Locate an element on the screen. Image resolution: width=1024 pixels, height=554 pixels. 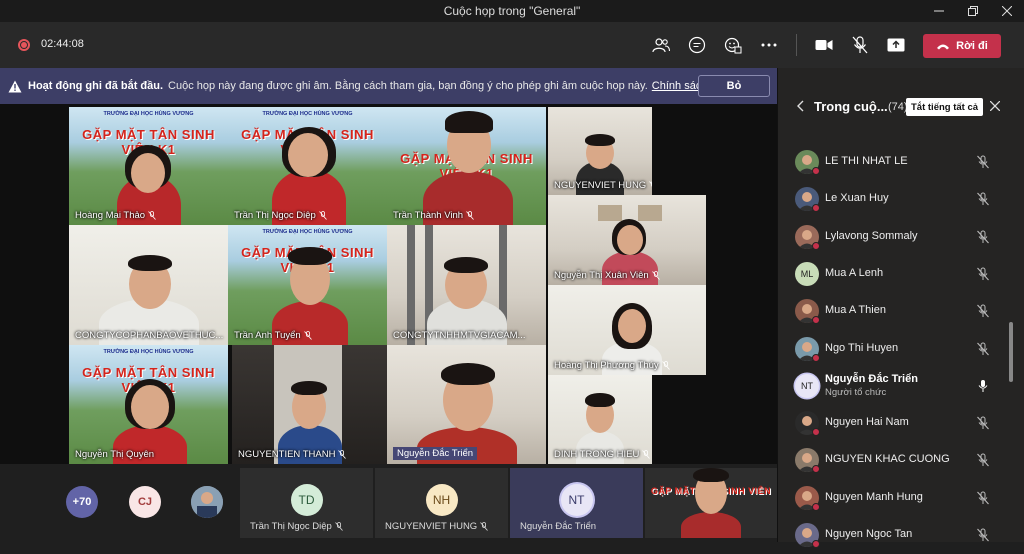
participant-row: NGUYEN KHAC CUONG is located at coordinates (893, 460).